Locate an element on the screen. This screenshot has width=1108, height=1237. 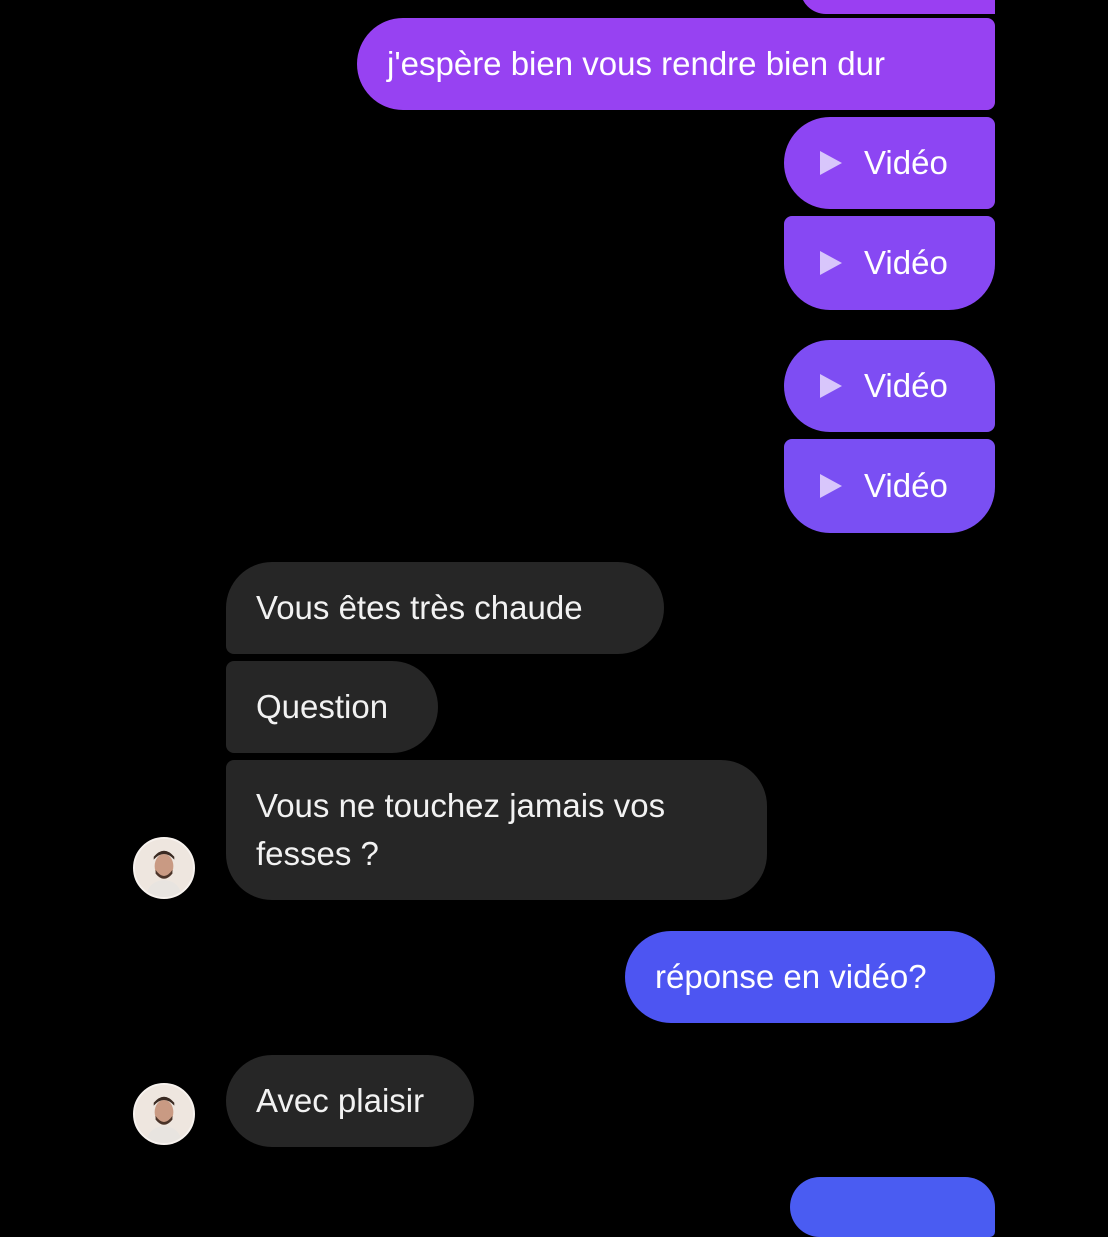
sent-message: j'espère bien vous rendre bien dur is located at coordinates (676, 64).